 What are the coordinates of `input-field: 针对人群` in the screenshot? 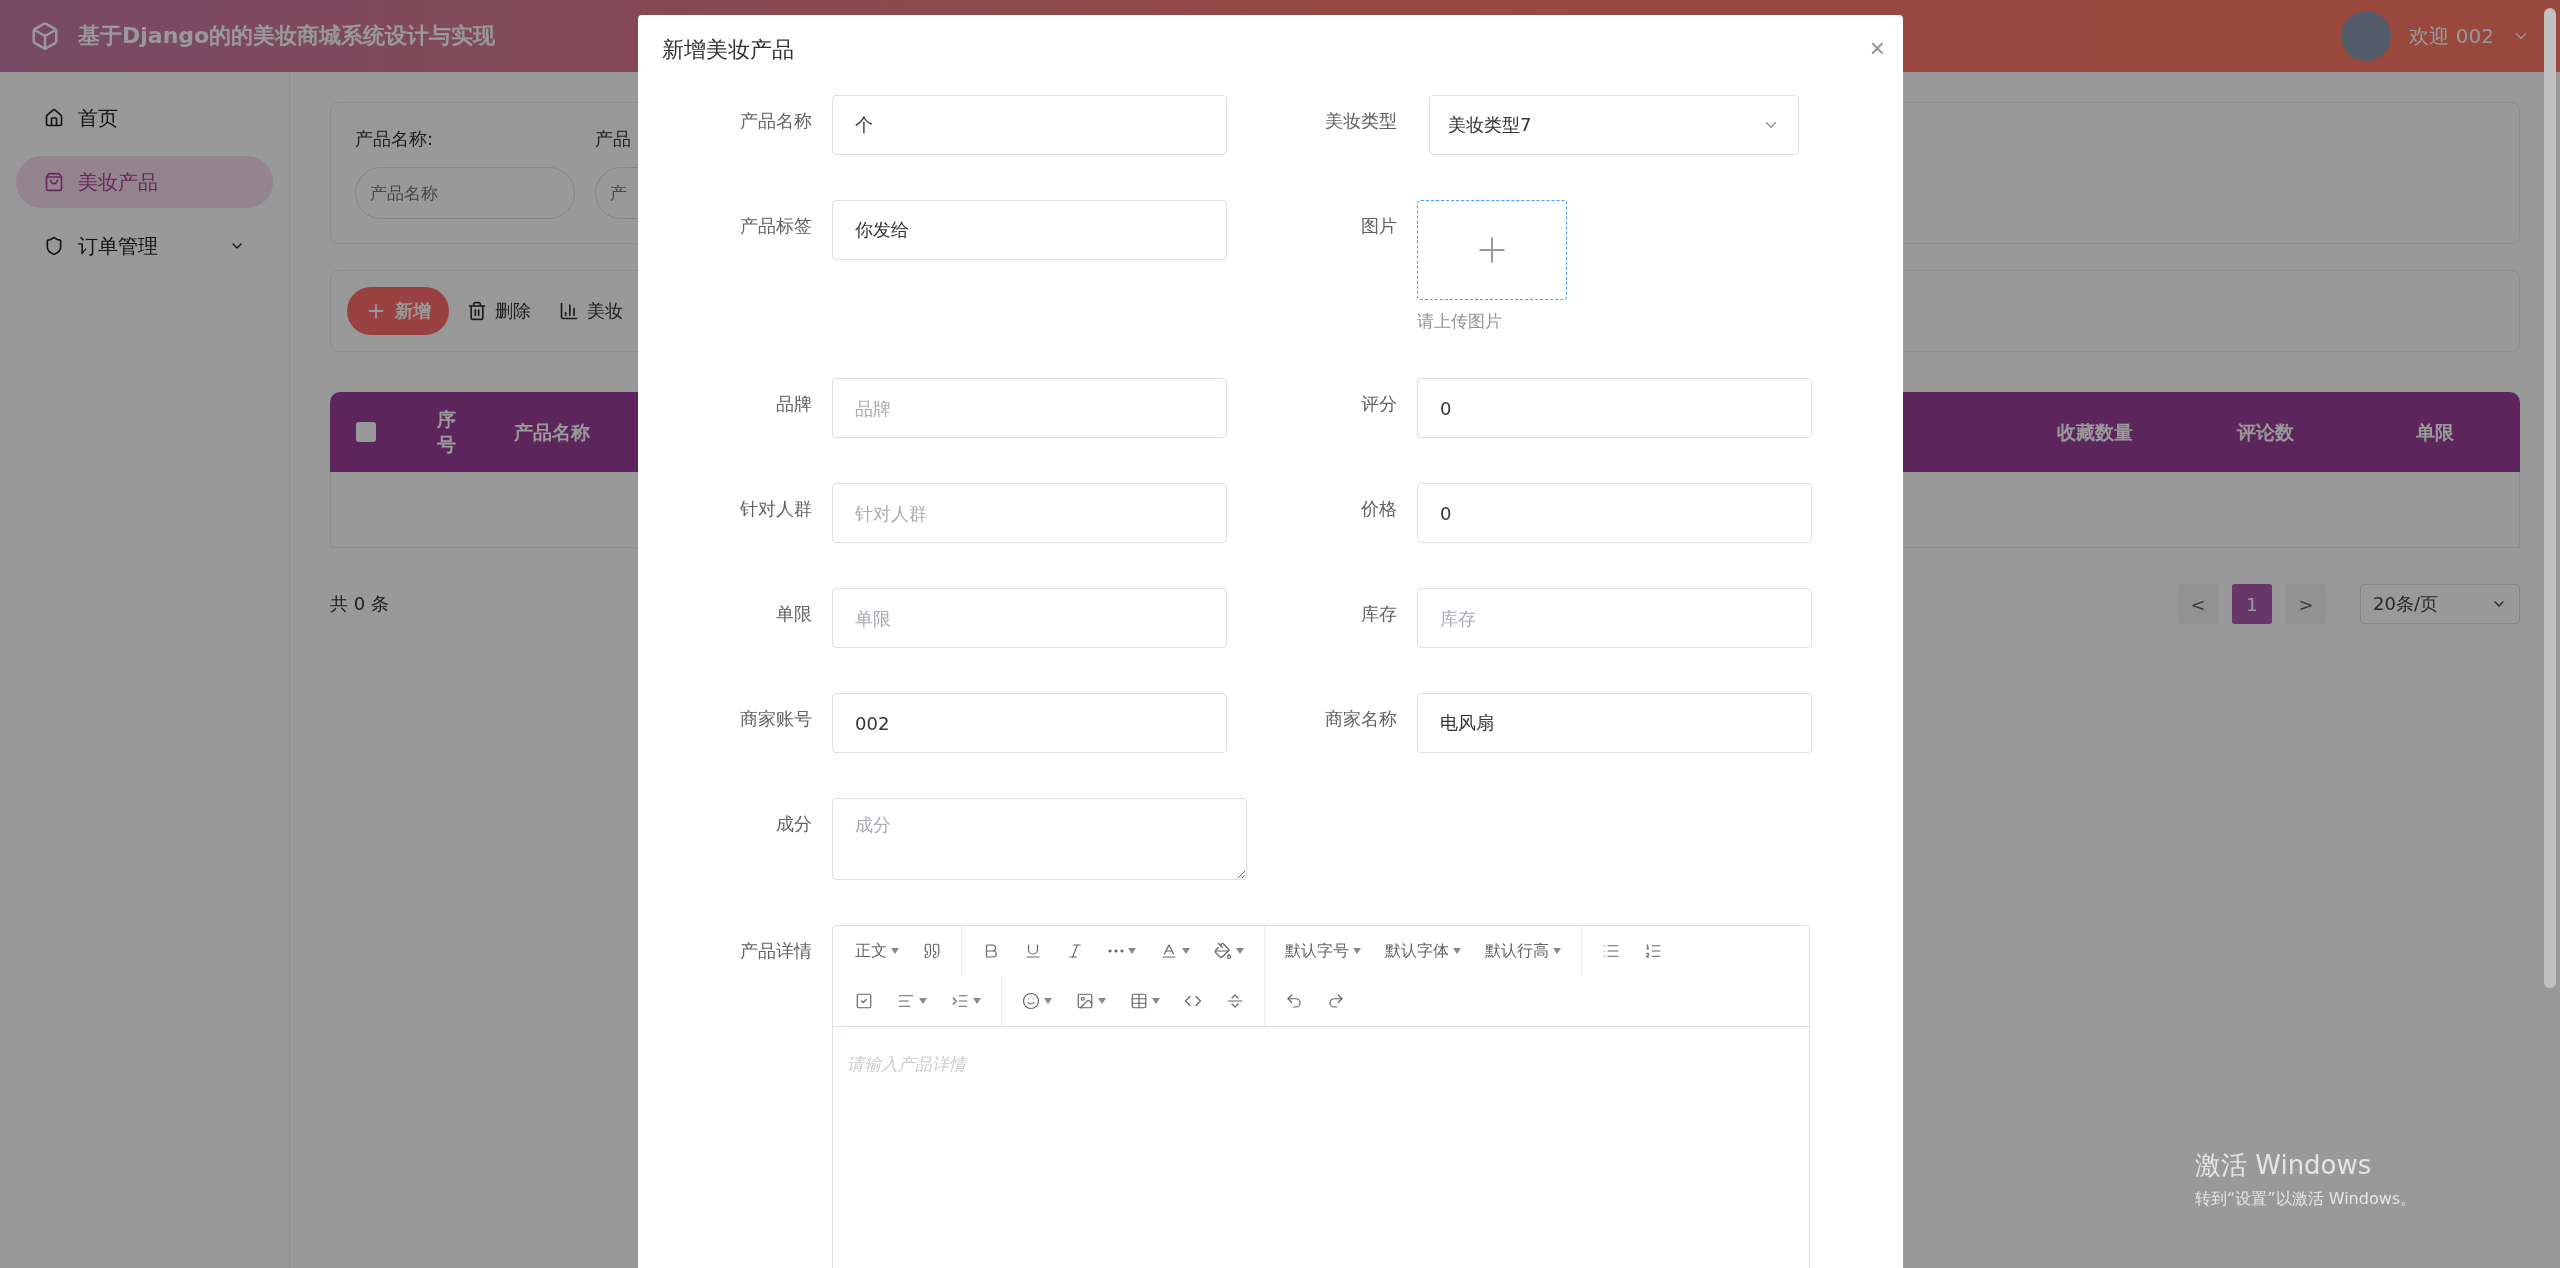 It's located at (1029, 513).